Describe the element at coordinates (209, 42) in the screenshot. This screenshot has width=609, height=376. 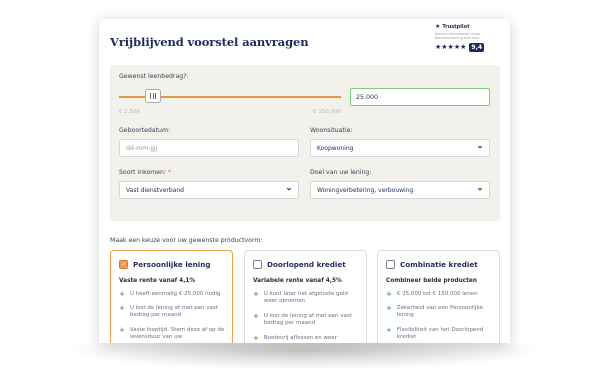
I see `page-title: Vrijblijvend voorstel aanvragen` at that location.